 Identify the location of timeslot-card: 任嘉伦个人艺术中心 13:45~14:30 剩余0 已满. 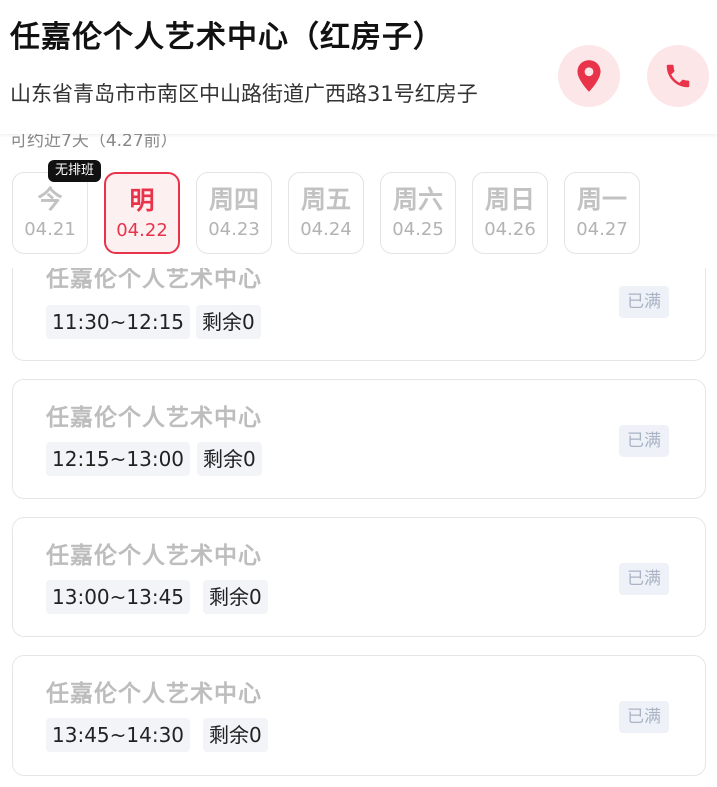
(359, 715).